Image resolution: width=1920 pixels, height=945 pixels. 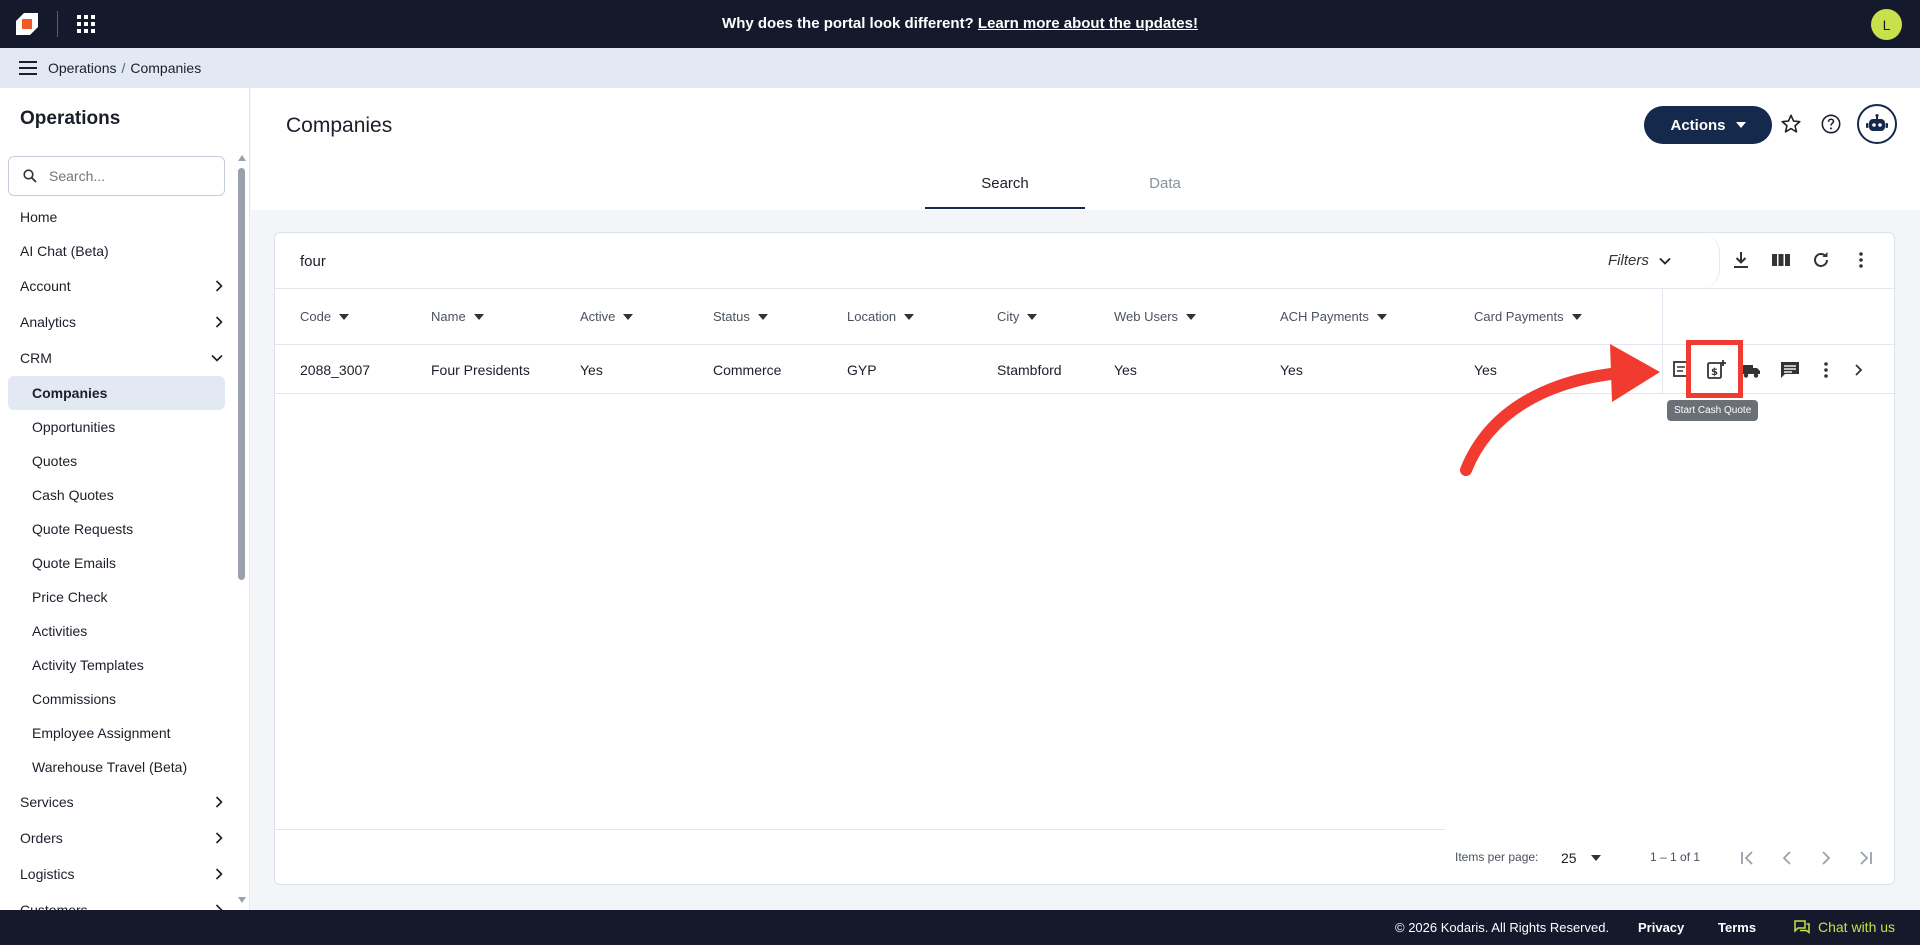 What do you see at coordinates (117, 699) in the screenshot?
I see `sidebar-item-commissions: Commissions` at bounding box center [117, 699].